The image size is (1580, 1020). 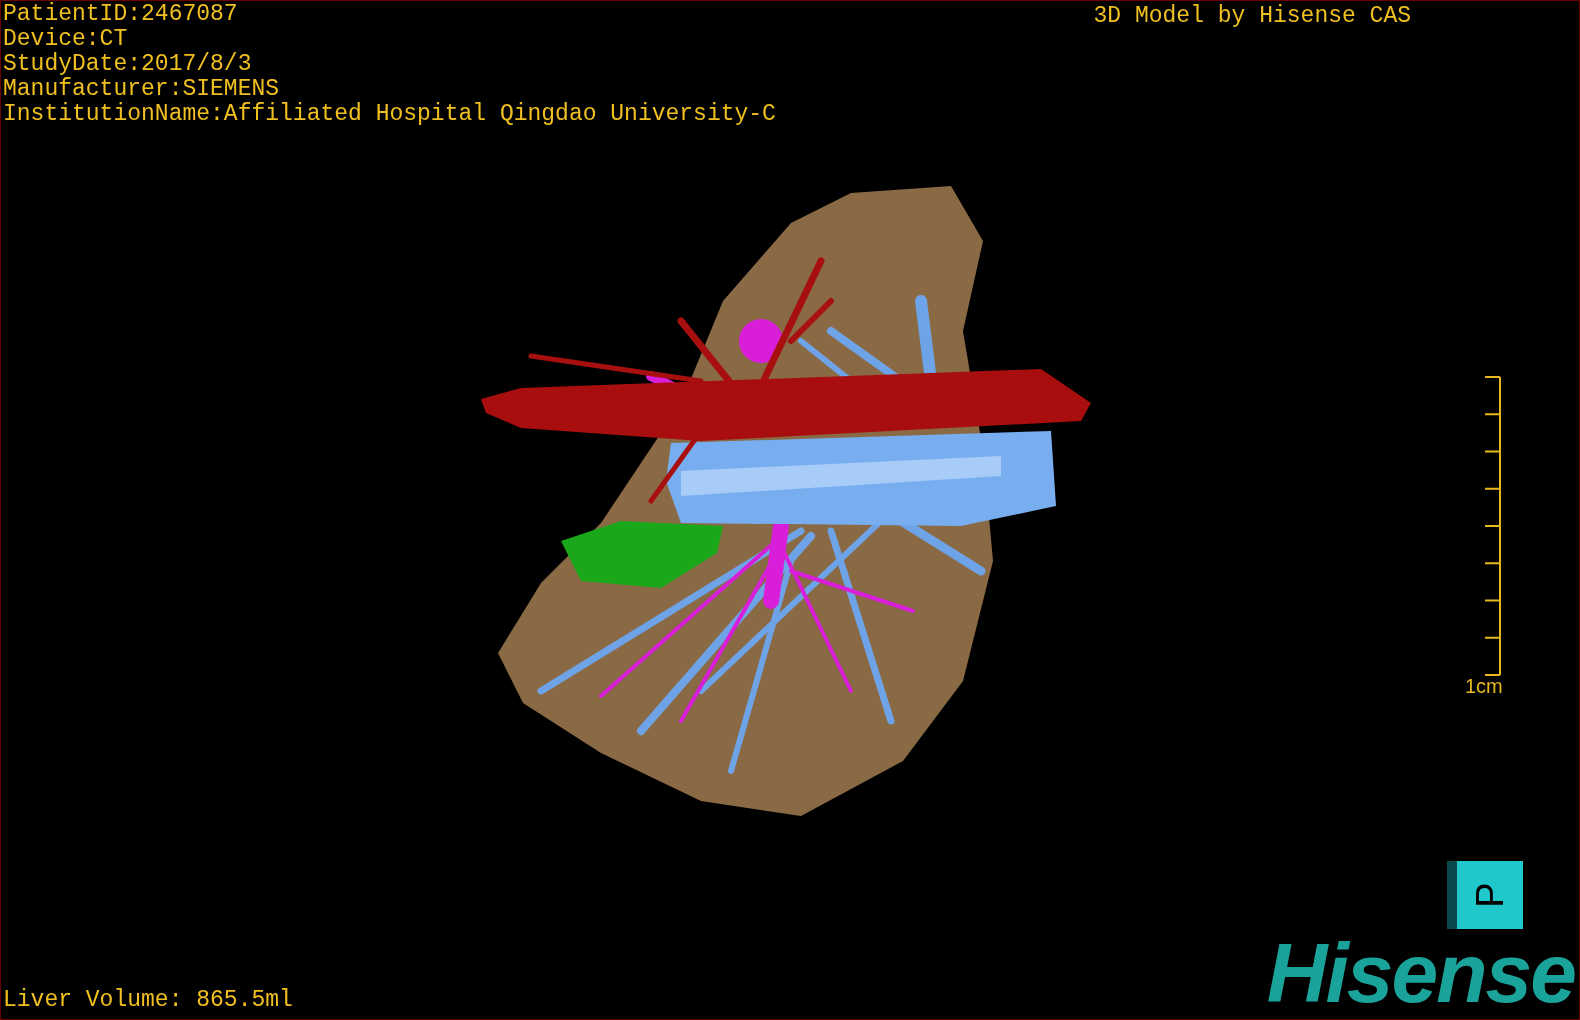 What do you see at coordinates (121, 14) in the screenshot?
I see `patient-info-text: PatientID:2467087` at bounding box center [121, 14].